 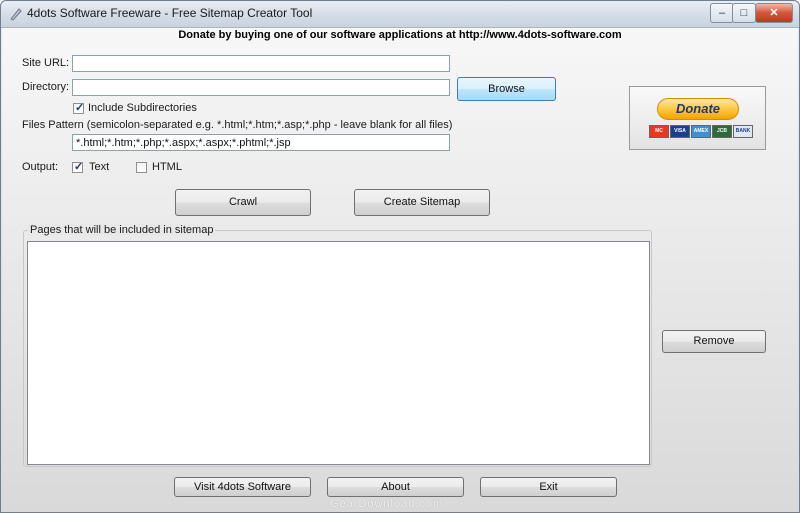 I want to click on pages-group-title: Pages that will be included in sitemap, so click(x=122, y=230).